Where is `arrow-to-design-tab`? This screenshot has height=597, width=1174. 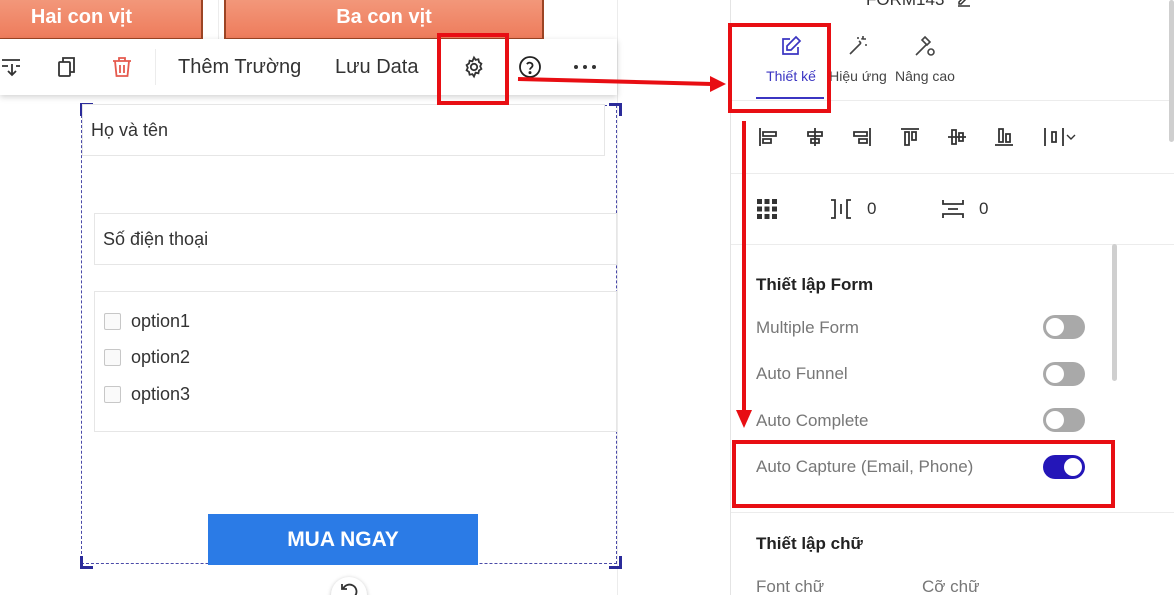 arrow-to-design-tab is located at coordinates (615, 81).